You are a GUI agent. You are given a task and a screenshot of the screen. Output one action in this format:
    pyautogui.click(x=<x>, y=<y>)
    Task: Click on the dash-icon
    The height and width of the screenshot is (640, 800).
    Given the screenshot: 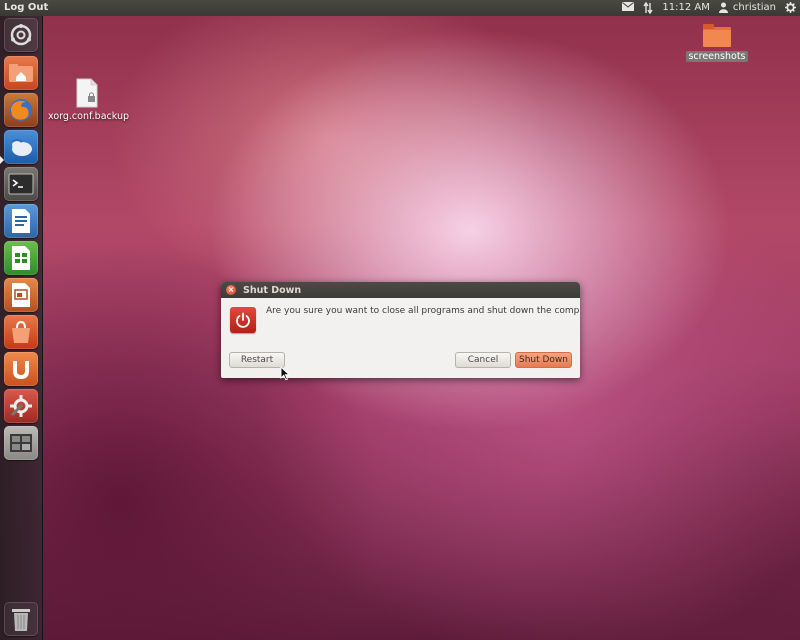 What is the action you would take?
    pyautogui.click(x=21, y=35)
    